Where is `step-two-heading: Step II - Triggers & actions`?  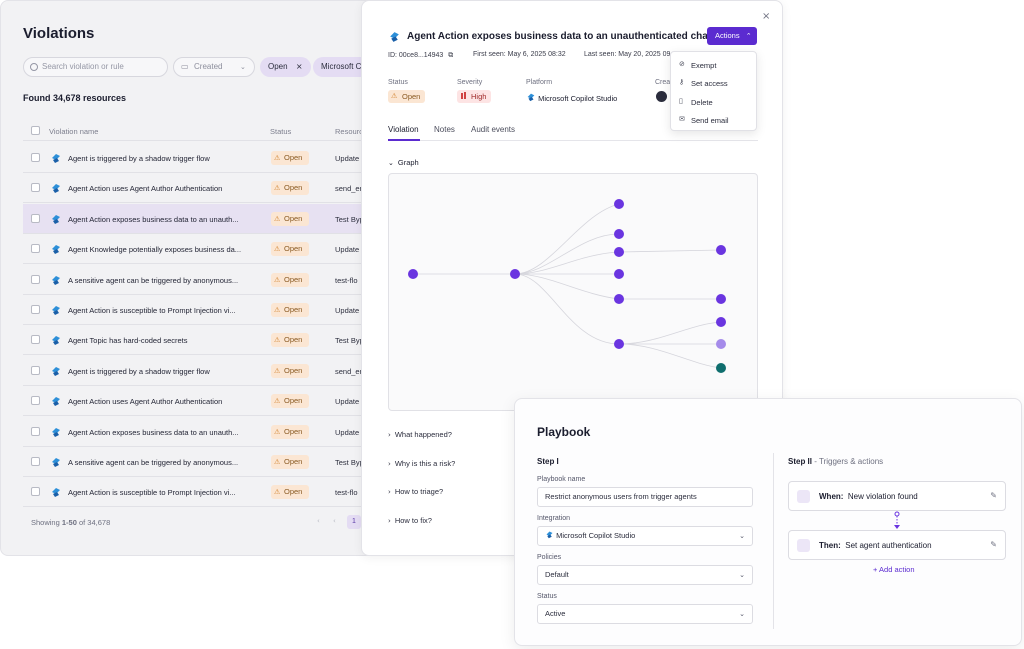 step-two-heading: Step II - Triggers & actions is located at coordinates (835, 461).